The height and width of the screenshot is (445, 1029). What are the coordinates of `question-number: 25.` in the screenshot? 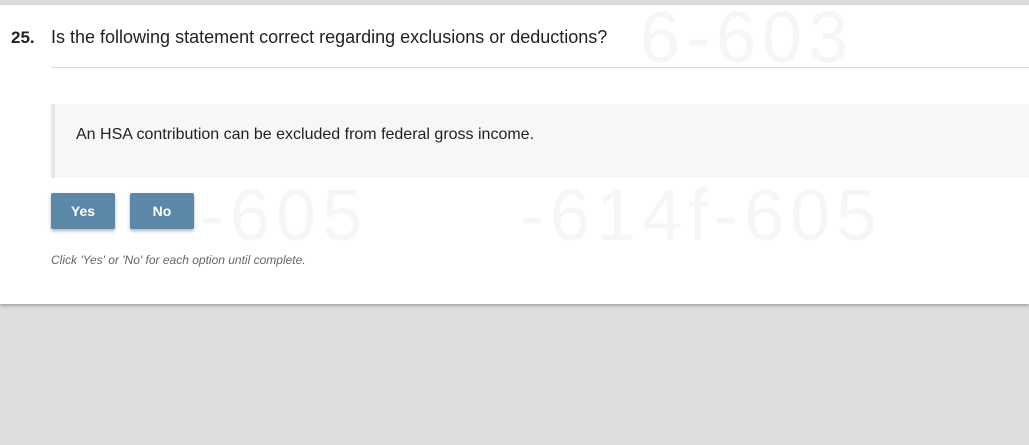 It's located at (23, 37).